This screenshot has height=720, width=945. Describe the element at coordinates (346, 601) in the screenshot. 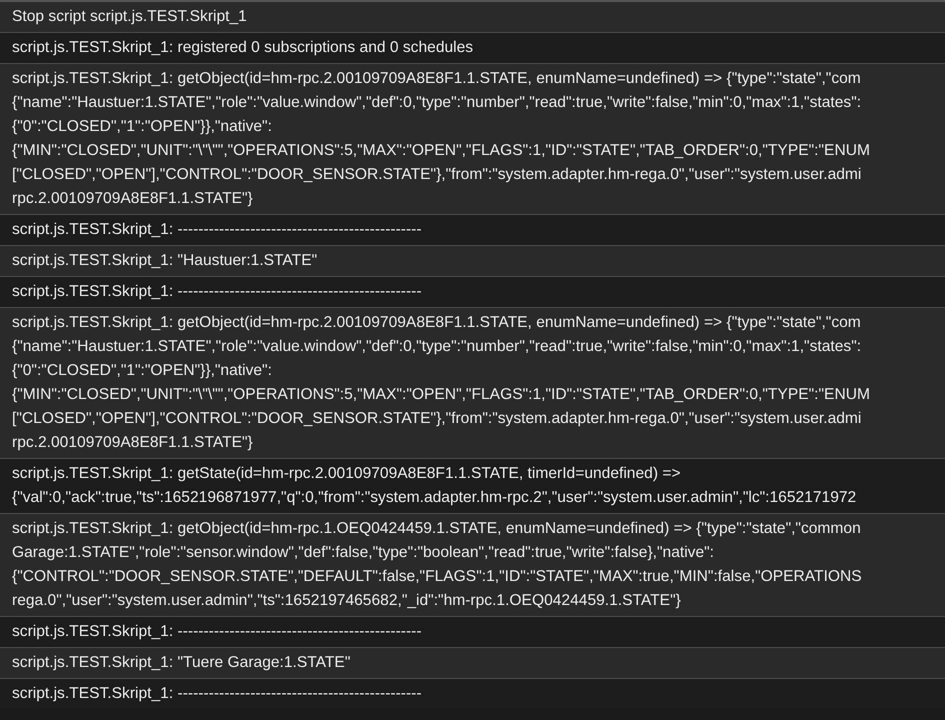

I see `log-line: rega.0","user":"system.user.admin","ts":1652197465682,"_id":"hm-rpc.1.OEQ0424459.1.STATE"}` at that location.